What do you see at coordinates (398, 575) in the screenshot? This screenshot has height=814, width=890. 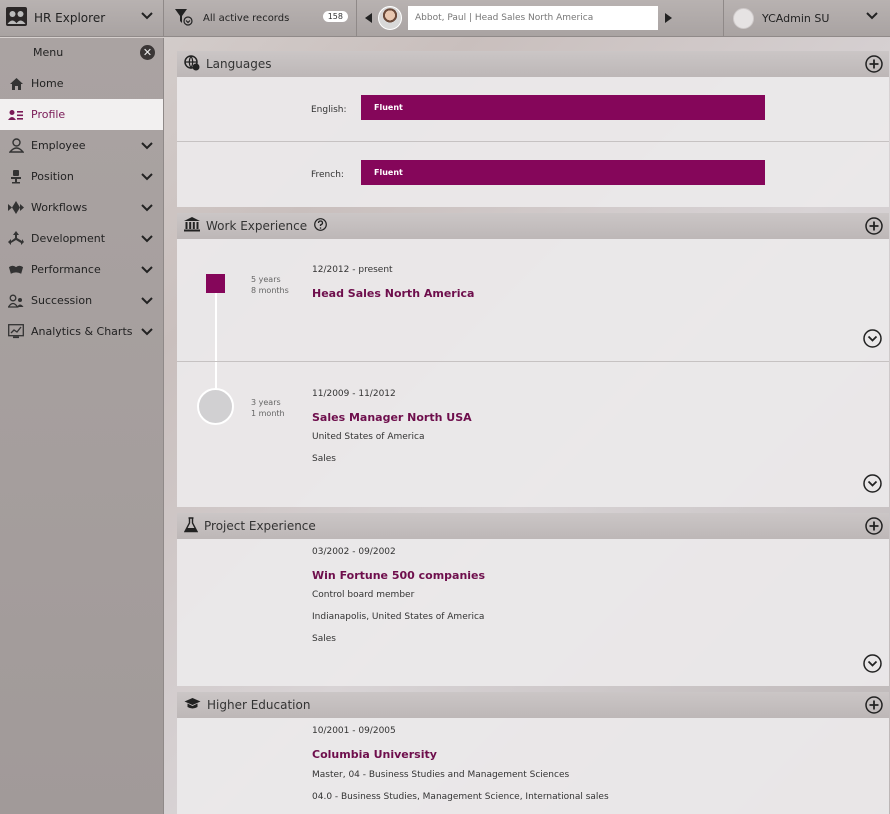 I see `entry-title: Win Fortune 500 companies` at bounding box center [398, 575].